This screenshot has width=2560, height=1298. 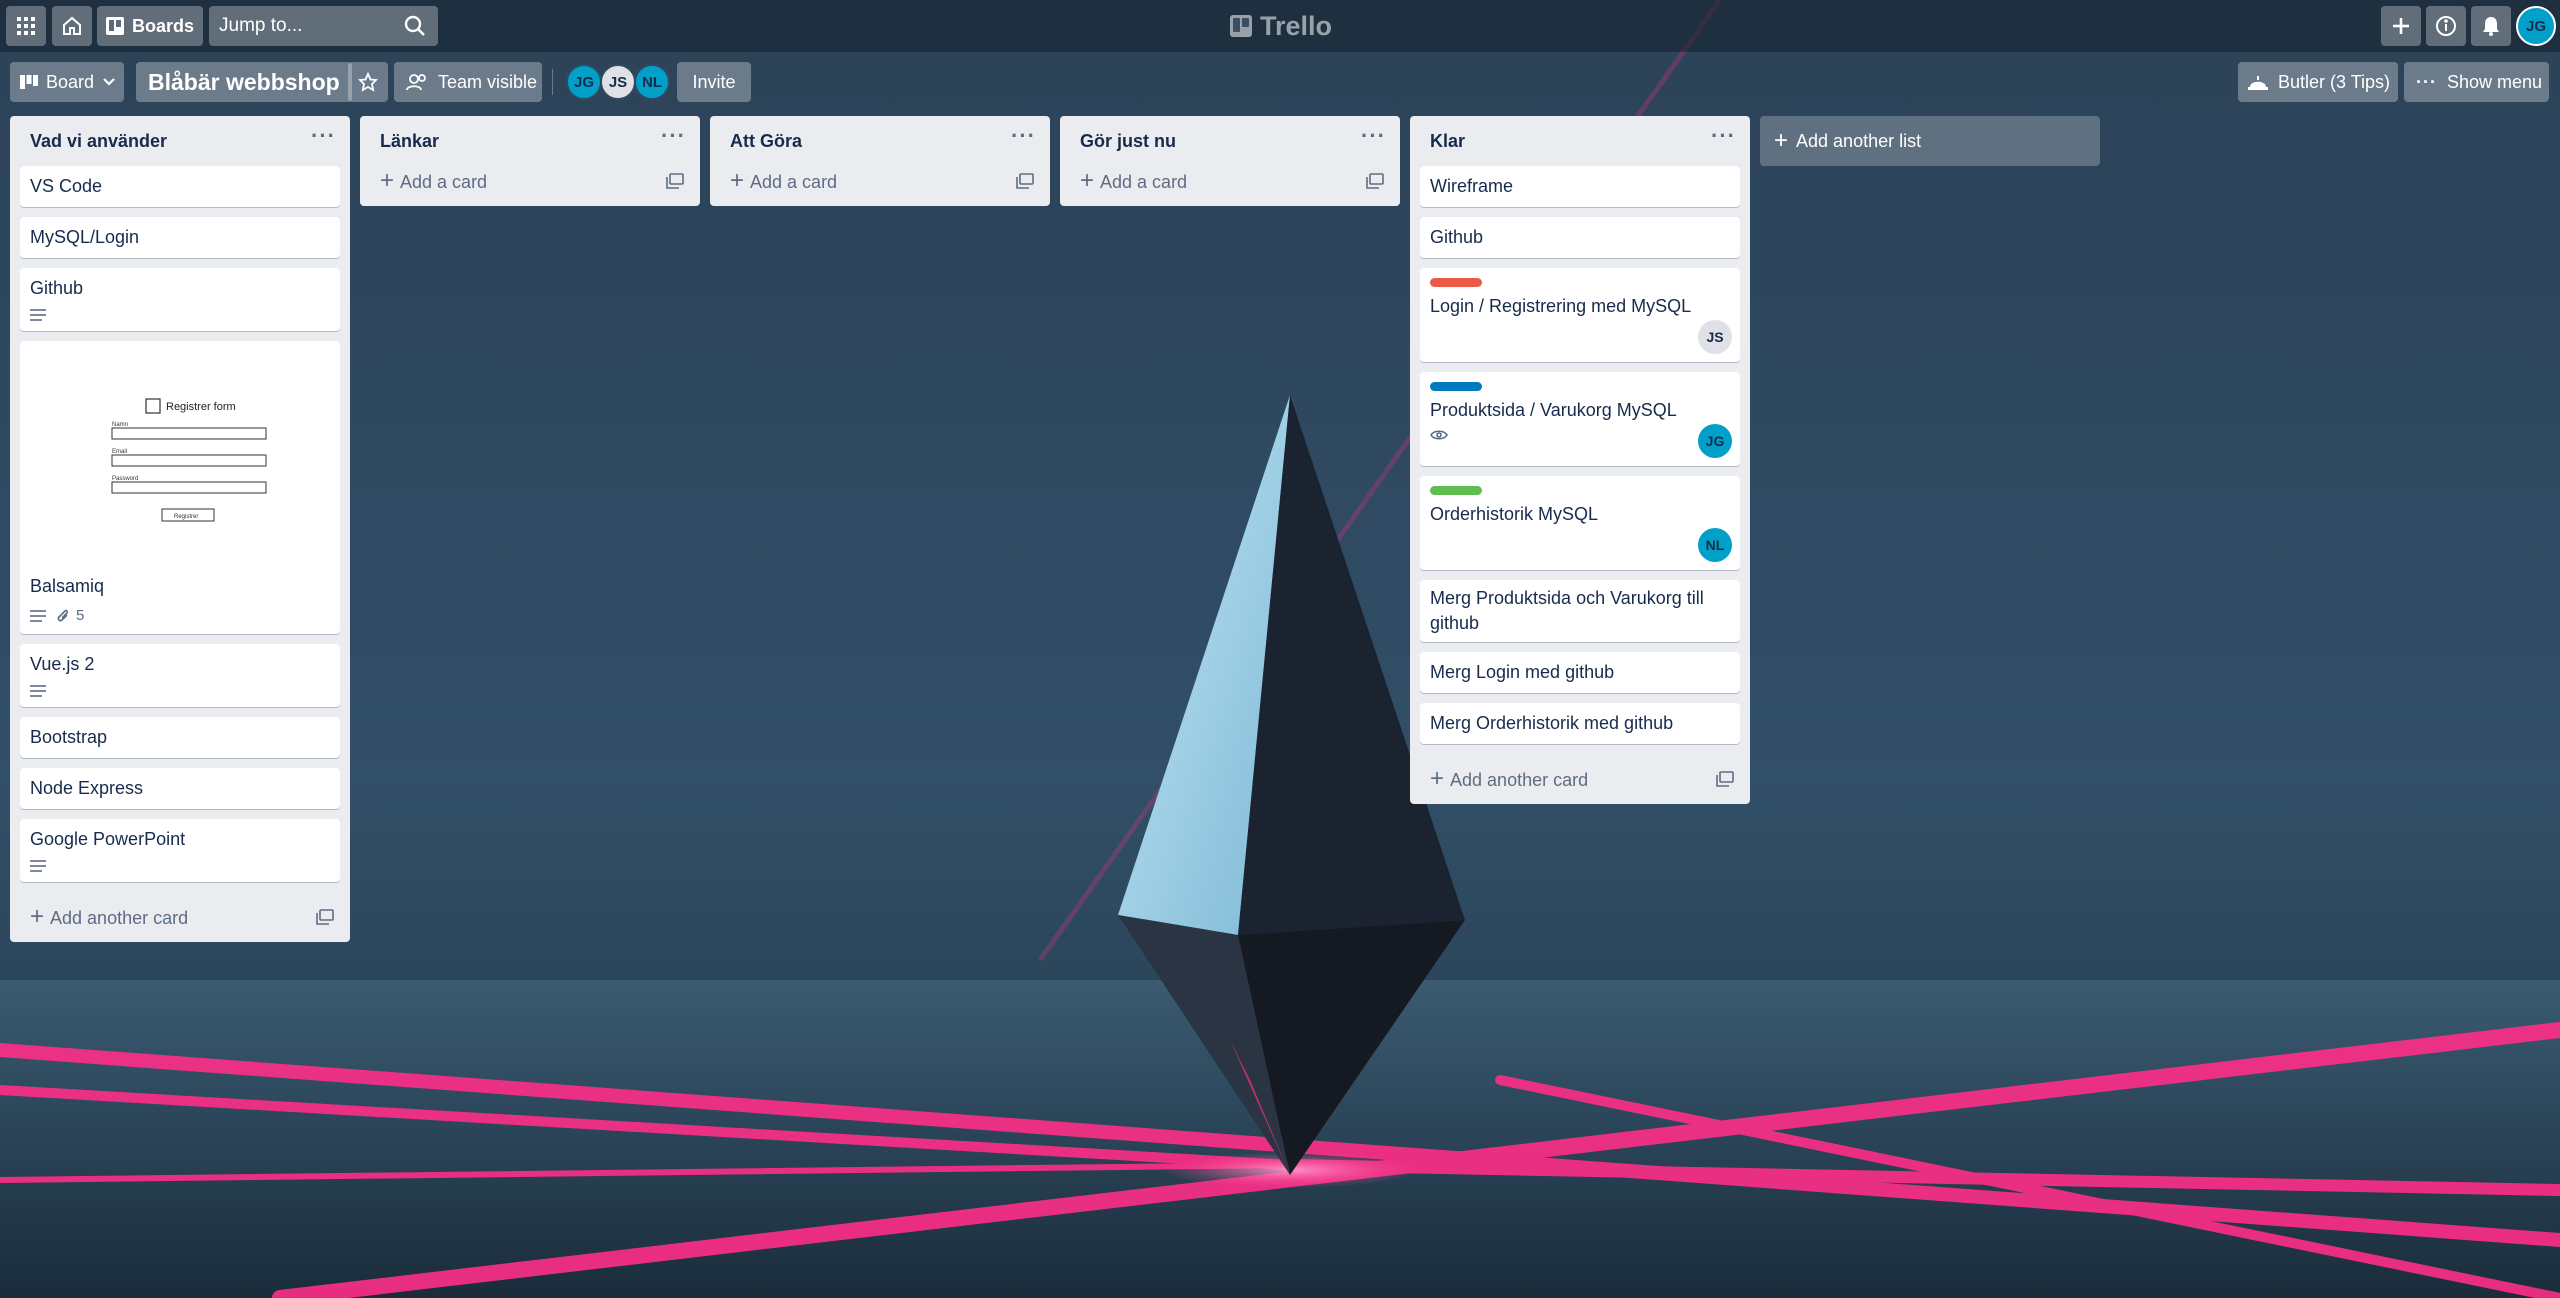 I want to click on preview-field-label: Namn, so click(x=120, y=425).